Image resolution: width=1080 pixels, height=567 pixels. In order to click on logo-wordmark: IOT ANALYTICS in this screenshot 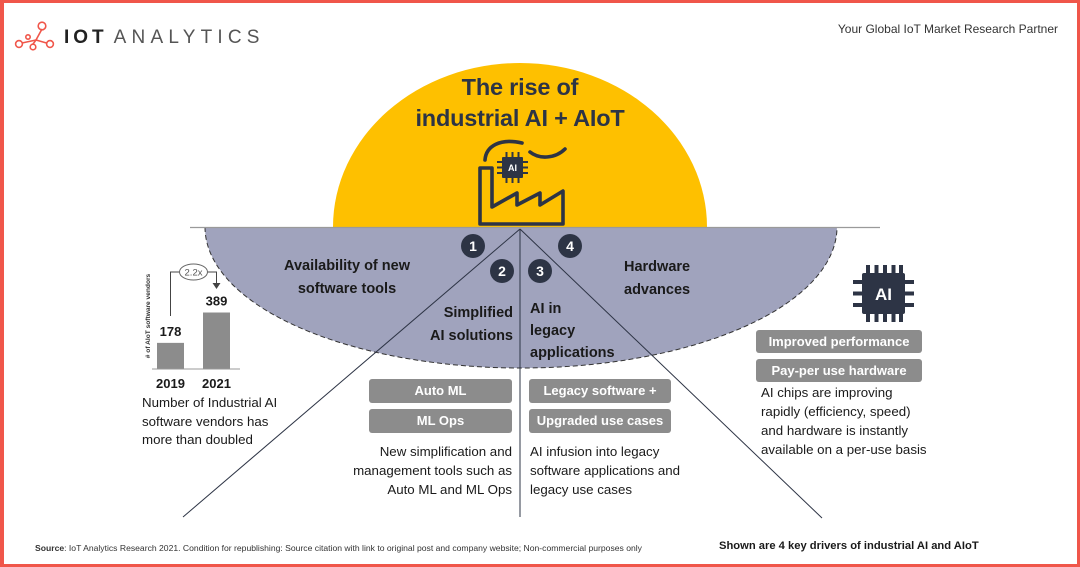, I will do `click(164, 38)`.